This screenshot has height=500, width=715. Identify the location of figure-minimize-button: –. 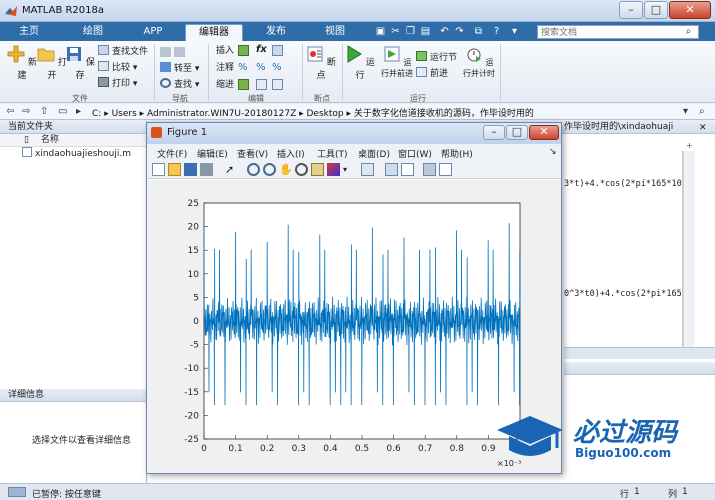
(494, 132).